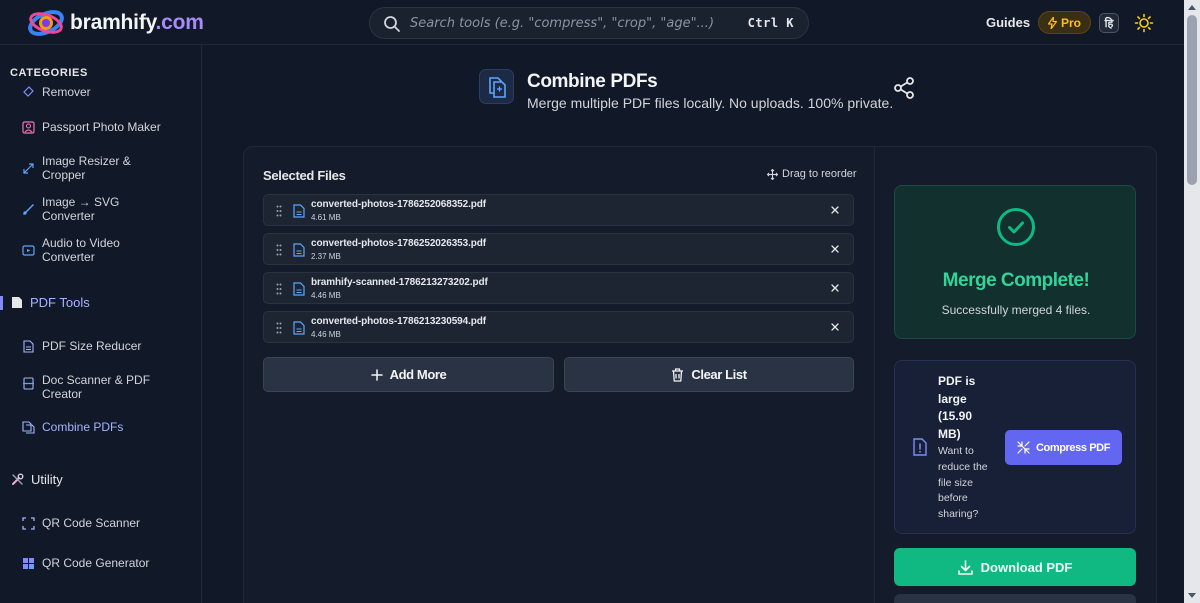  What do you see at coordinates (1, 303) in the screenshot?
I see `active-section-indicator` at bounding box center [1, 303].